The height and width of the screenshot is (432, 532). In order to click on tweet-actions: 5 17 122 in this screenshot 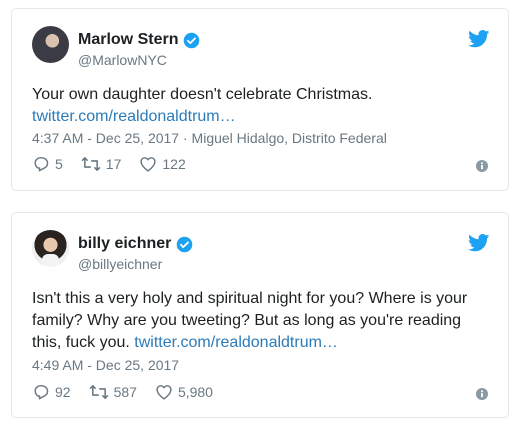, I will do `click(118, 164)`.